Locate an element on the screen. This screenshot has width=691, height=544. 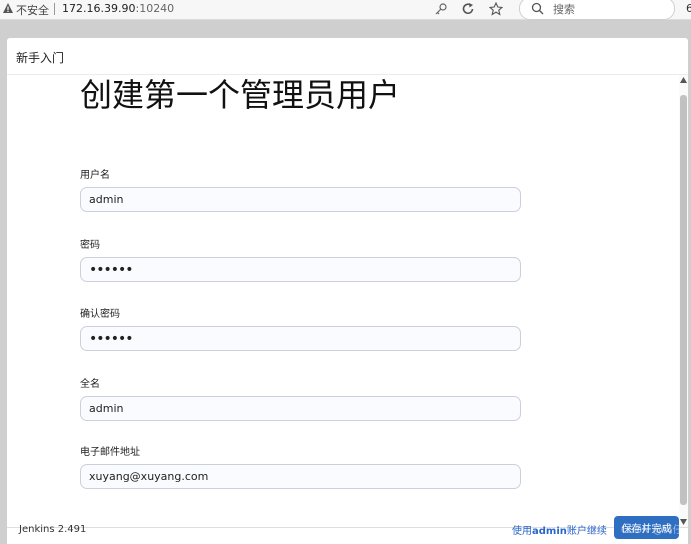
fullname-label: 全名 is located at coordinates (90, 384).